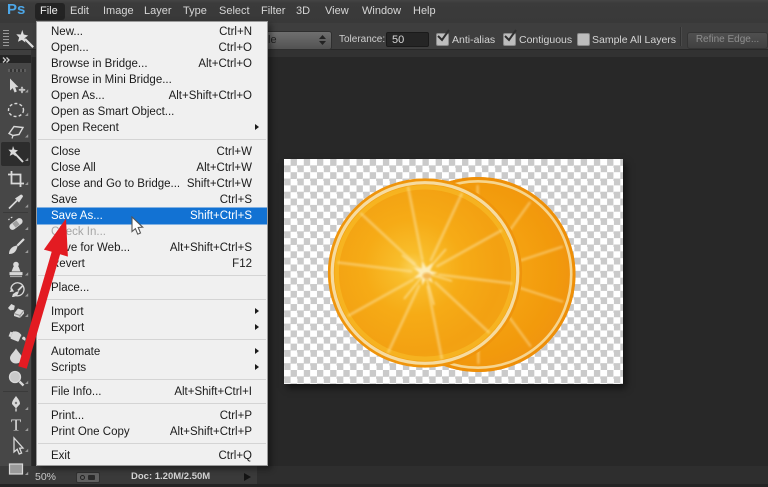 This screenshot has height=487, width=768. I want to click on svg-text: T, so click(16, 425).